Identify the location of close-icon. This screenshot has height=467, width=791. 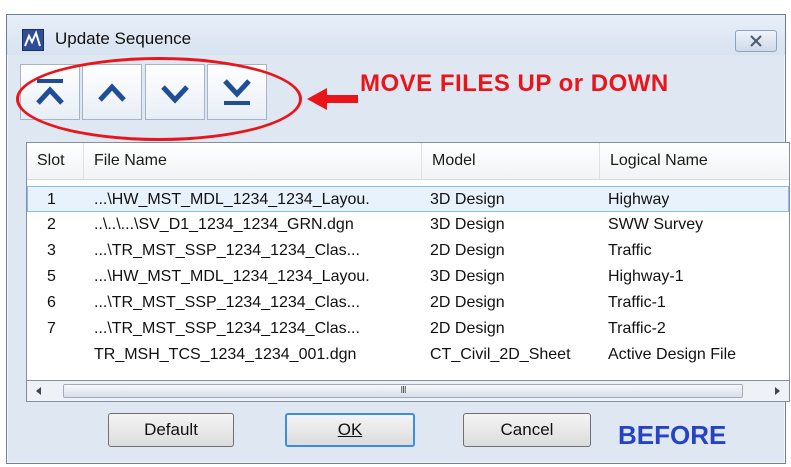
(756, 41).